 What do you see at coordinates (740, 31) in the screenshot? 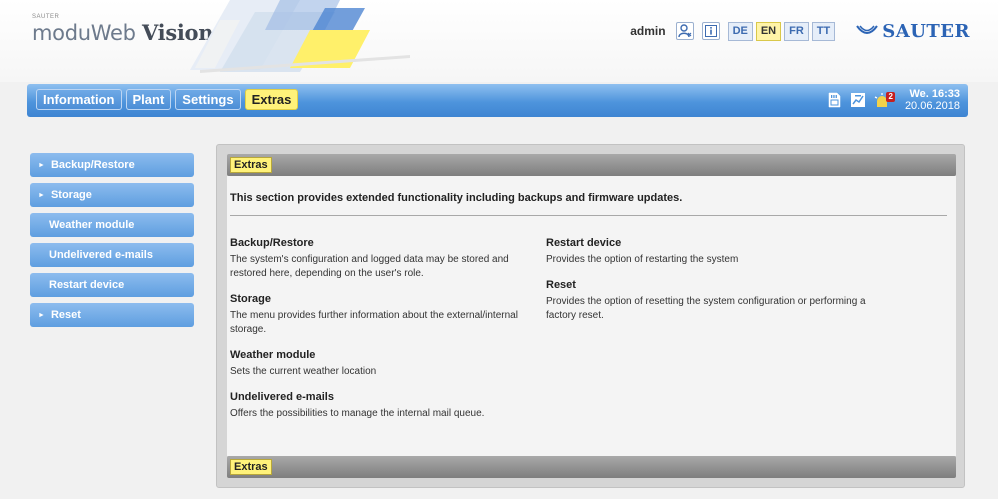
I see `language-de: DE` at bounding box center [740, 31].